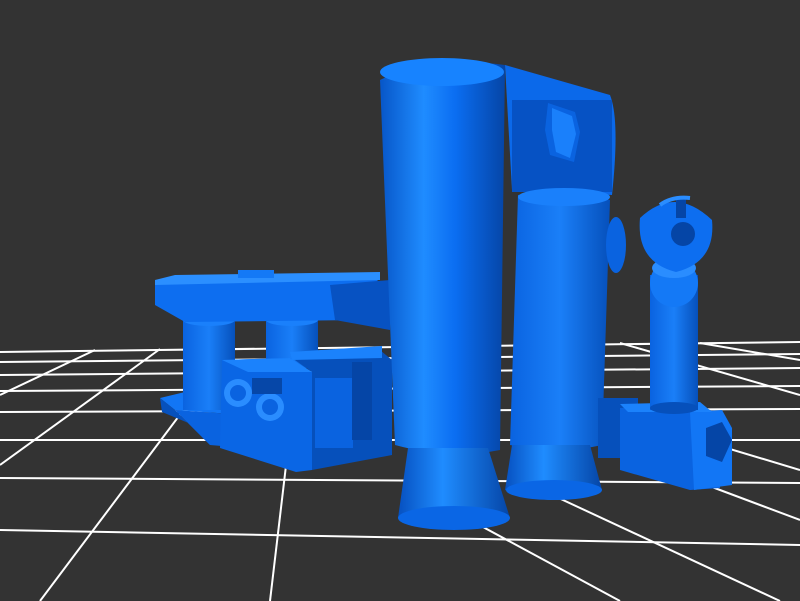 This screenshot has height=601, width=800. Describe the element at coordinates (442, 256) in the screenshot. I see `main-cylinder` at that location.